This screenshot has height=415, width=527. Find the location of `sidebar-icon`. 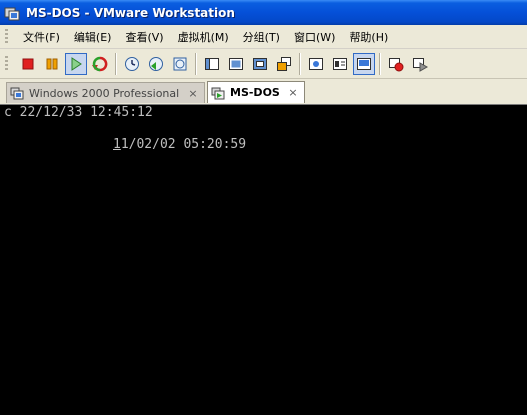

sidebar-icon is located at coordinates (212, 63).